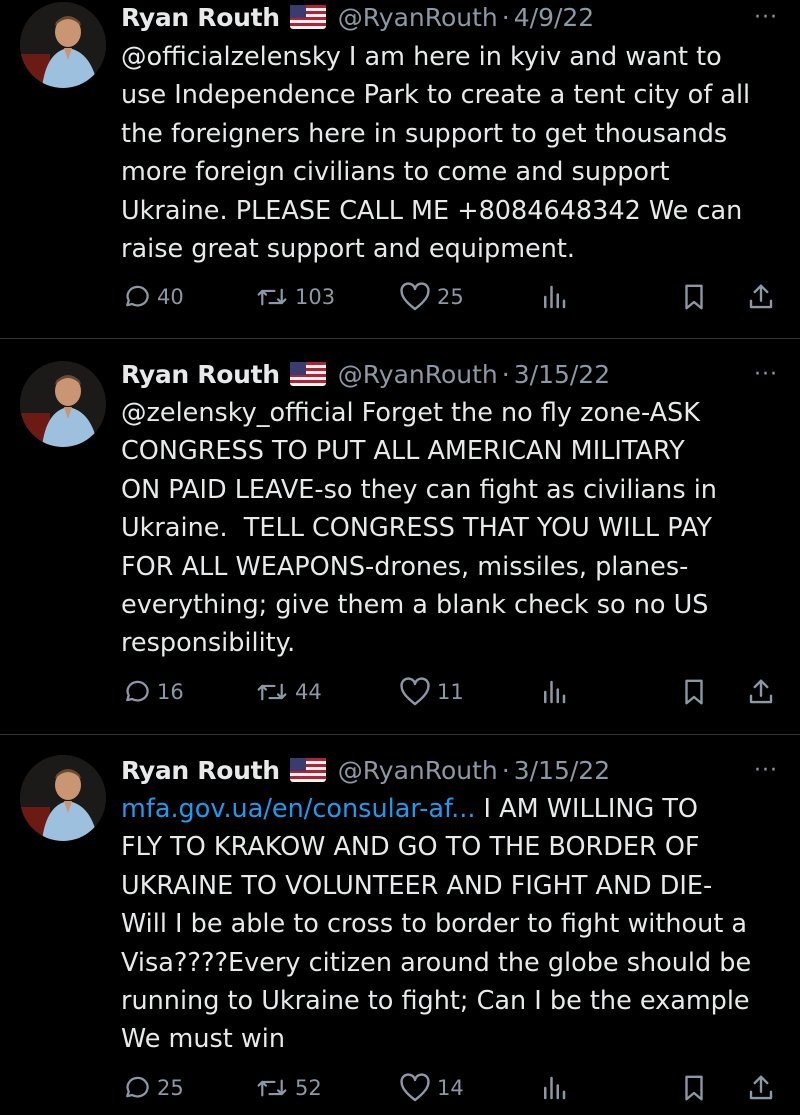  What do you see at coordinates (450, 692) in the screenshot?
I see `like-count: 11` at bounding box center [450, 692].